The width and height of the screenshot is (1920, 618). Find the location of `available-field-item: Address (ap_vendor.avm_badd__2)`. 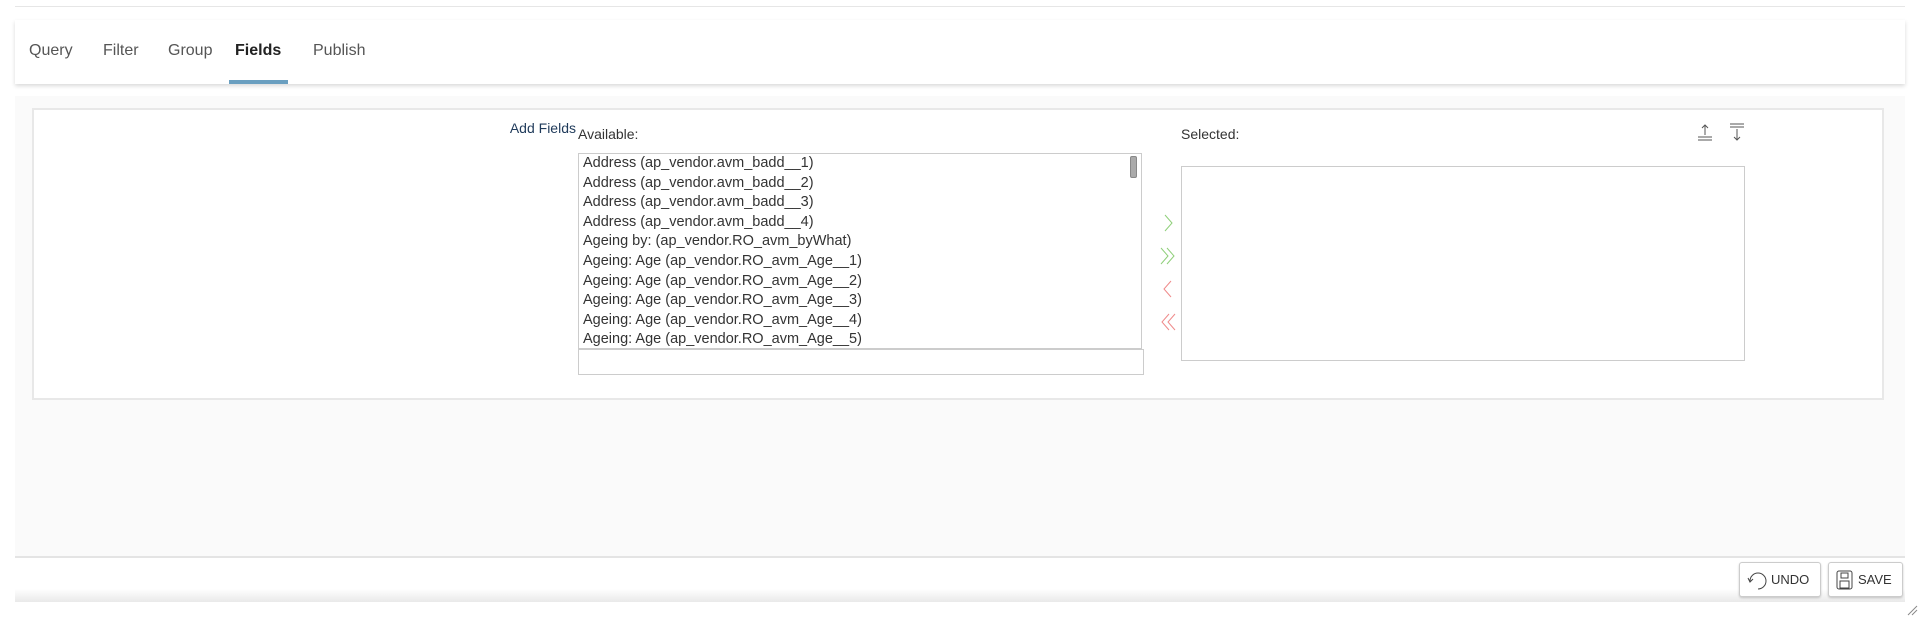

available-field-item: Address (ap_vendor.avm_badd__2) is located at coordinates (860, 184).